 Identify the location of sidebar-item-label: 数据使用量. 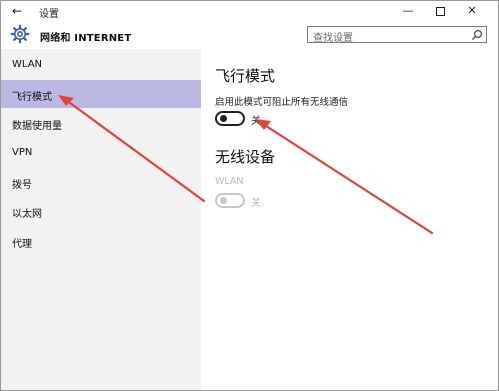
(37, 126).